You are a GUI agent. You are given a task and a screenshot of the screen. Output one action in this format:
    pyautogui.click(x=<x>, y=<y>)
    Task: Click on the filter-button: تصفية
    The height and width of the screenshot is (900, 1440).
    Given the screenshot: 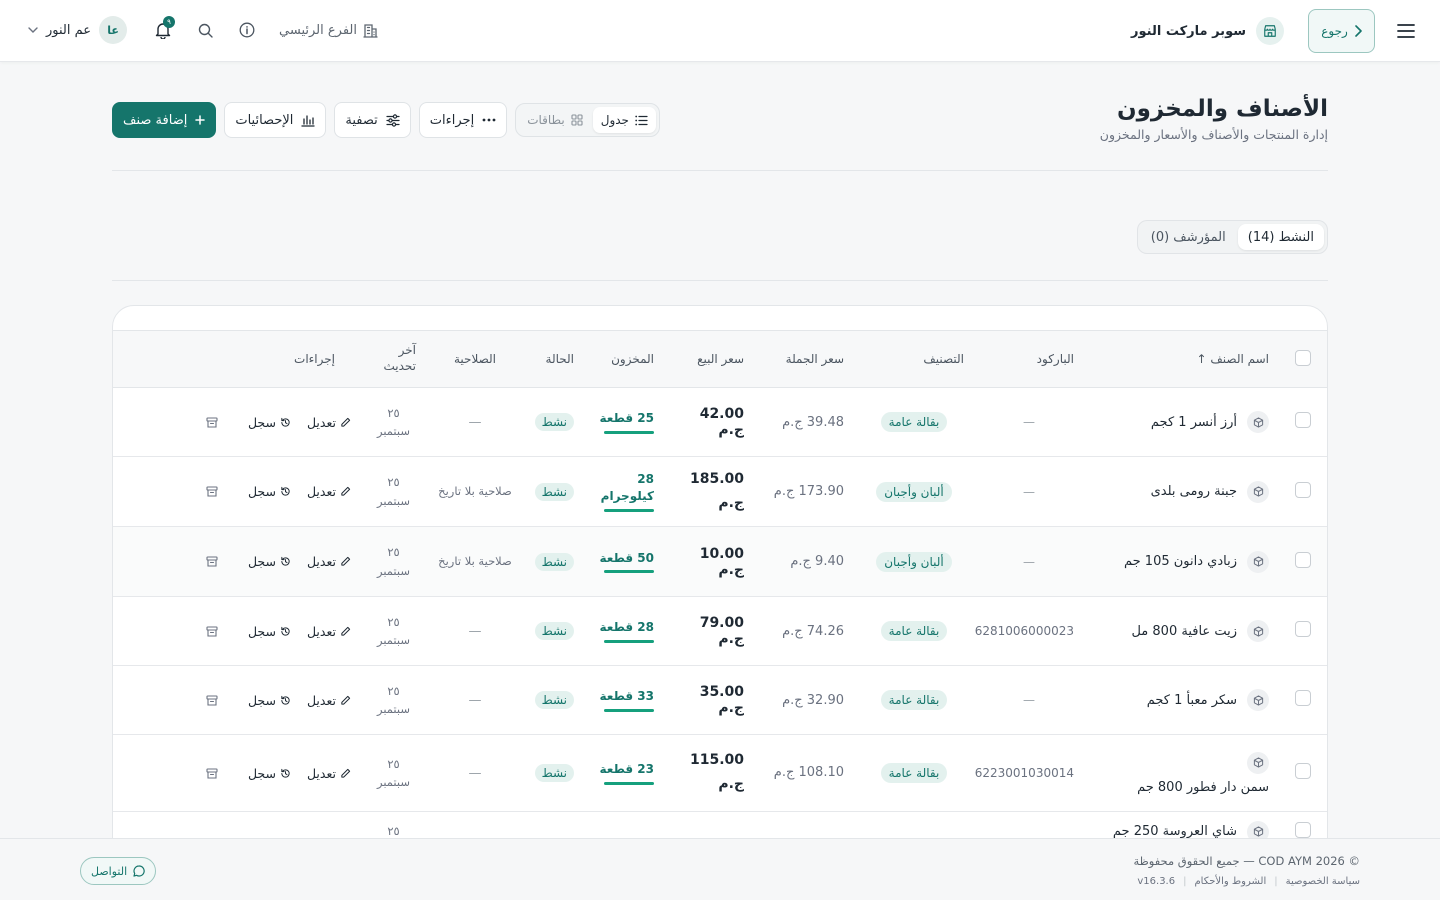 What is the action you would take?
    pyautogui.click(x=372, y=120)
    